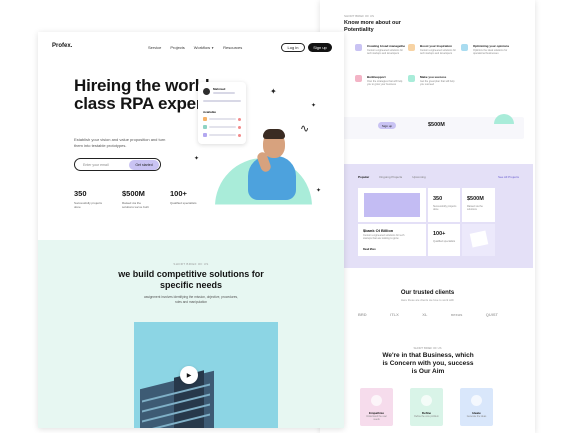  I want to click on nav-item-service: Service, so click(154, 47).